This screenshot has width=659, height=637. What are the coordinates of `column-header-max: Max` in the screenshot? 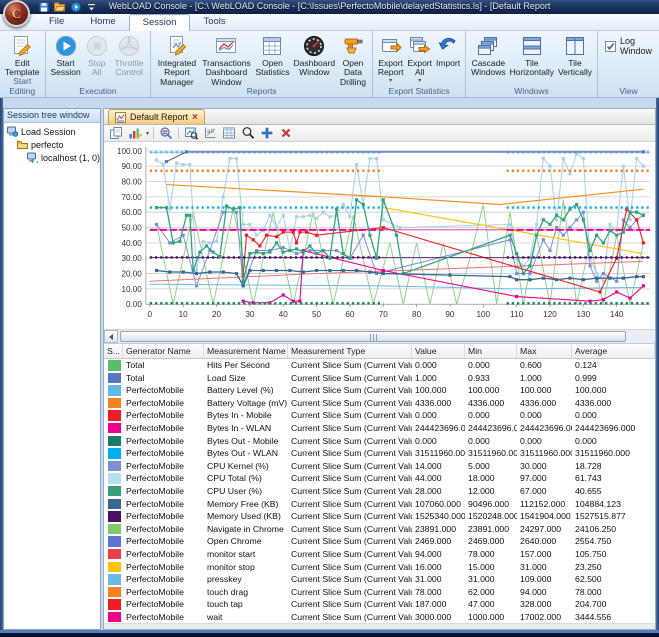 It's located at (544, 351).